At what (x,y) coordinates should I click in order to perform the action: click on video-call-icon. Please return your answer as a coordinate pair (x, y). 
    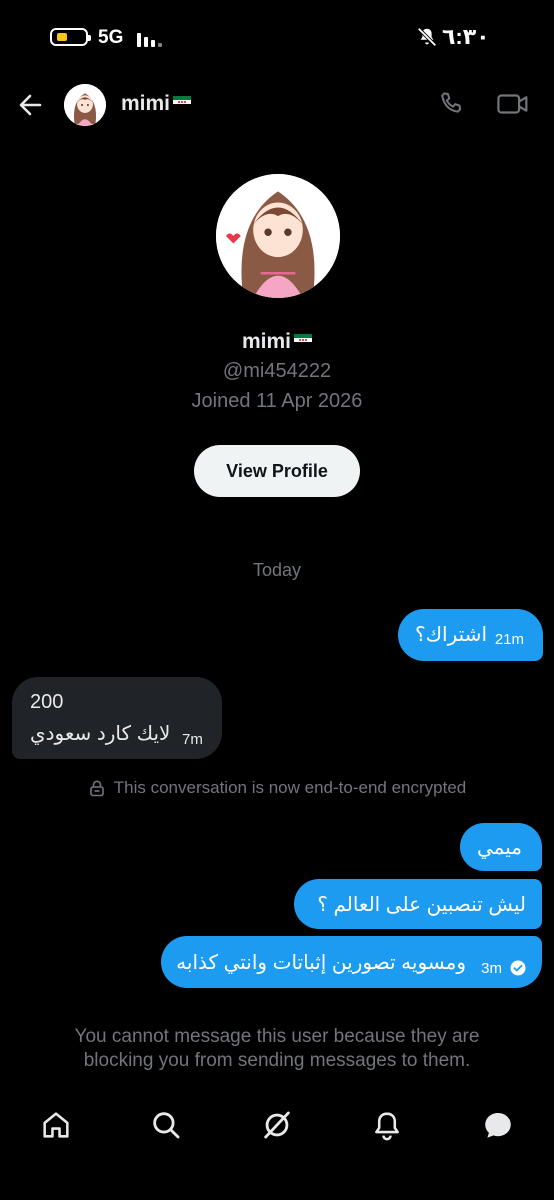
    Looking at the image, I should click on (513, 104).